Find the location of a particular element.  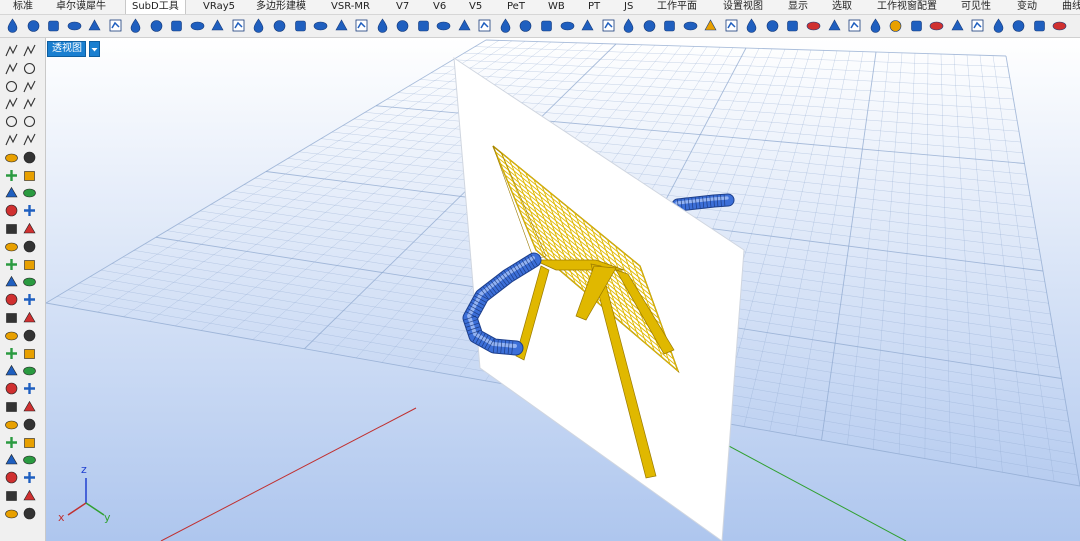

twist-icon is located at coordinates (29, 299).